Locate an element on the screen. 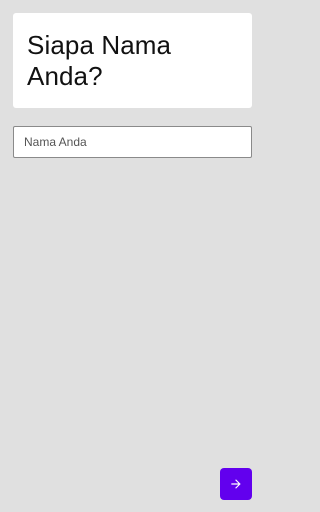 The height and width of the screenshot is (512, 320). name-input is located at coordinates (132, 142).